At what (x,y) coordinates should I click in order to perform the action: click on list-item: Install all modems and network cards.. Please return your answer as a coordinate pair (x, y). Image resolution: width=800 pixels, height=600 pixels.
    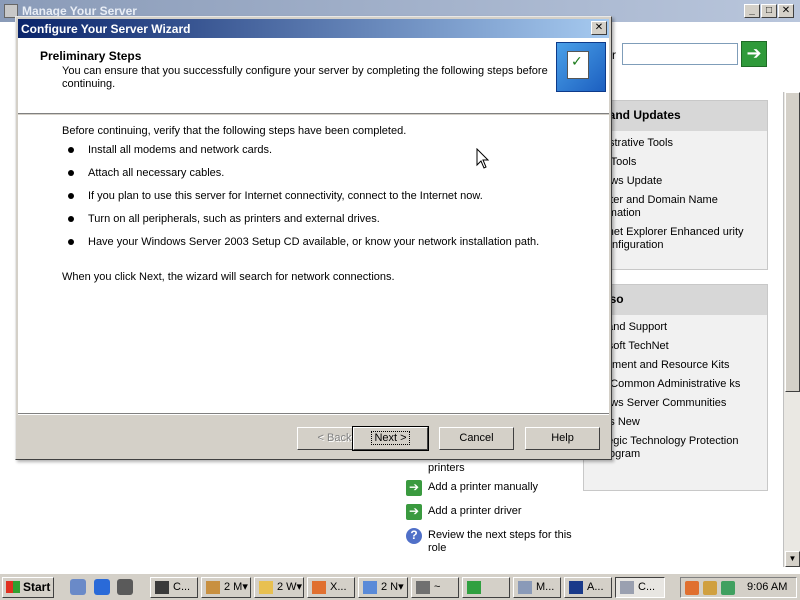
    Looking at the image, I should click on (303, 155).